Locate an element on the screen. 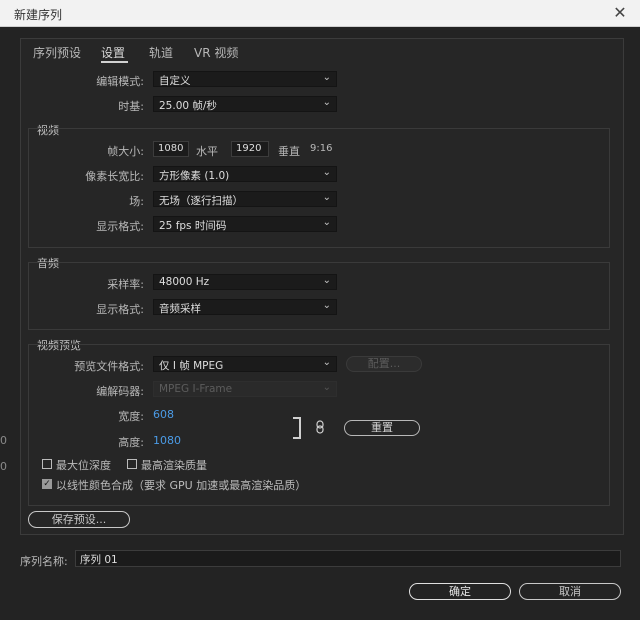  cancel-button: 取消 is located at coordinates (570, 591).